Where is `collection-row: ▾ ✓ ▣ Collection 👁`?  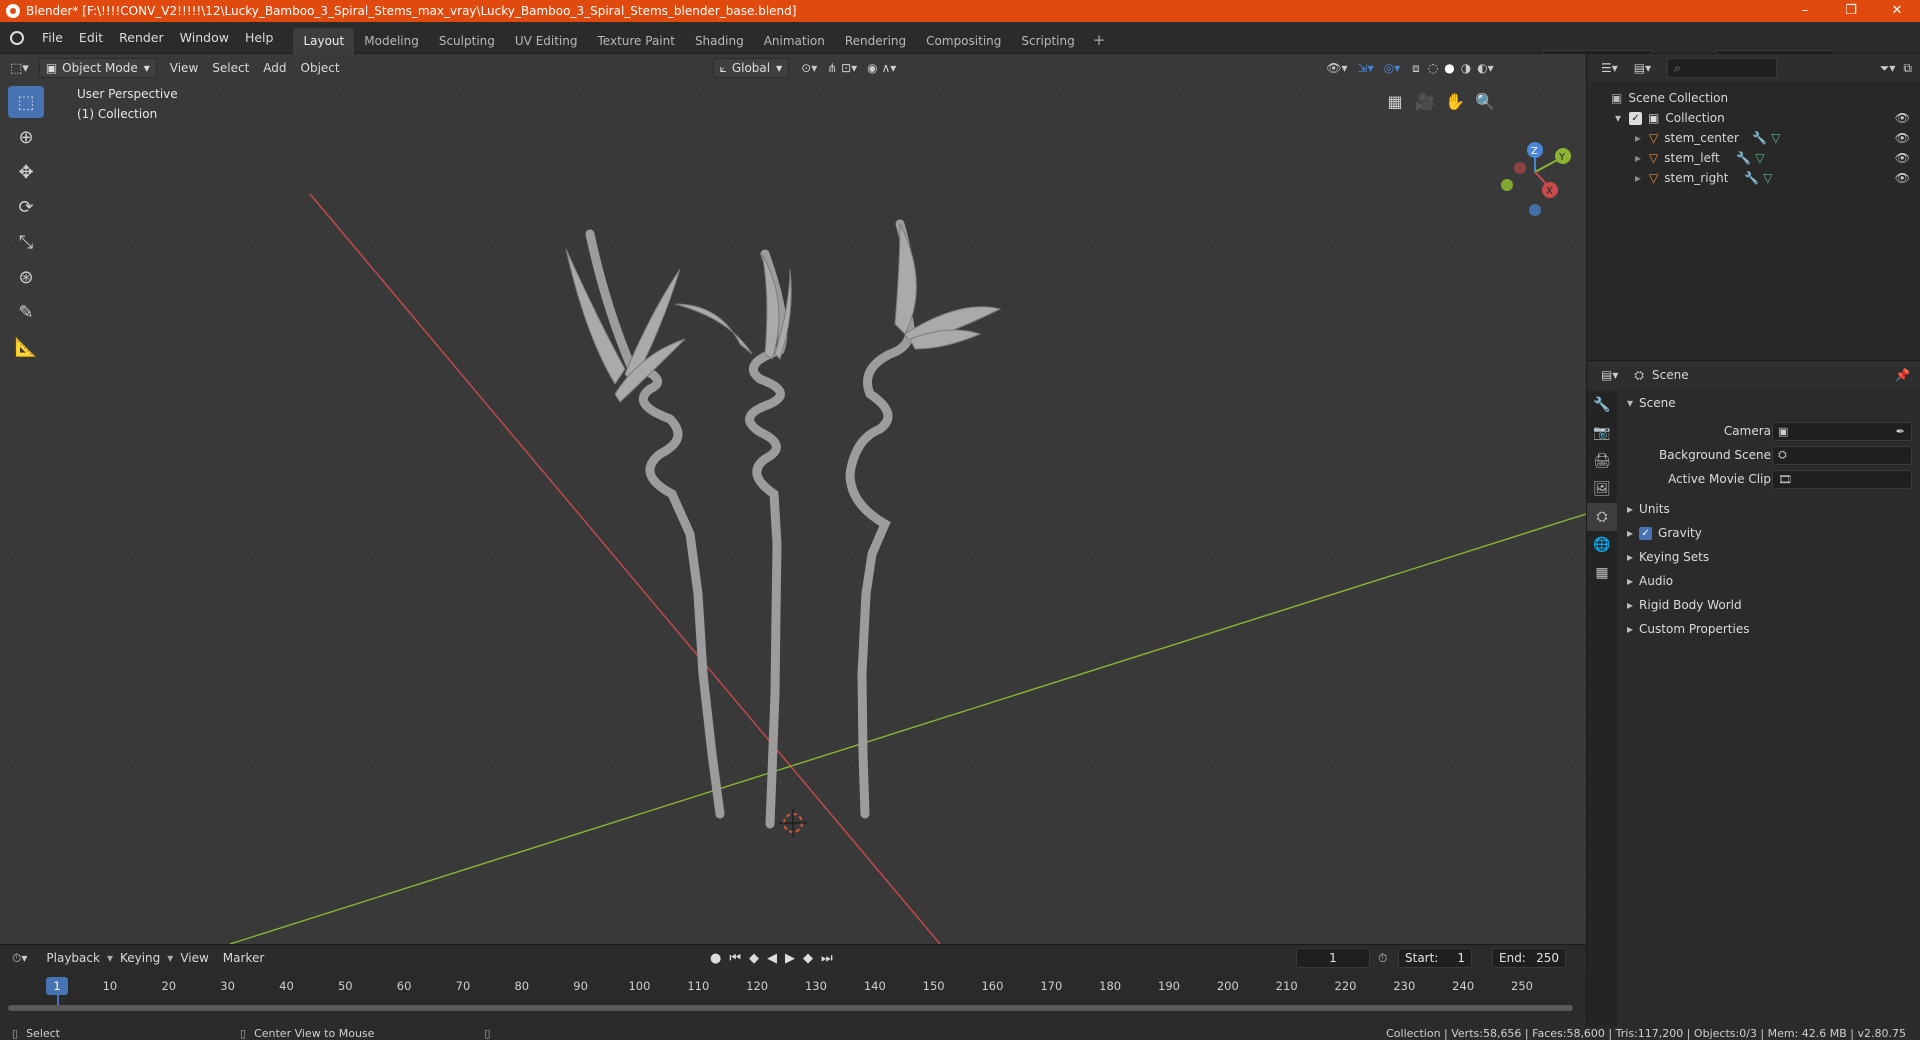
collection-row: ▾ ✓ ▣ Collection 👁 is located at coordinates (1753, 118).